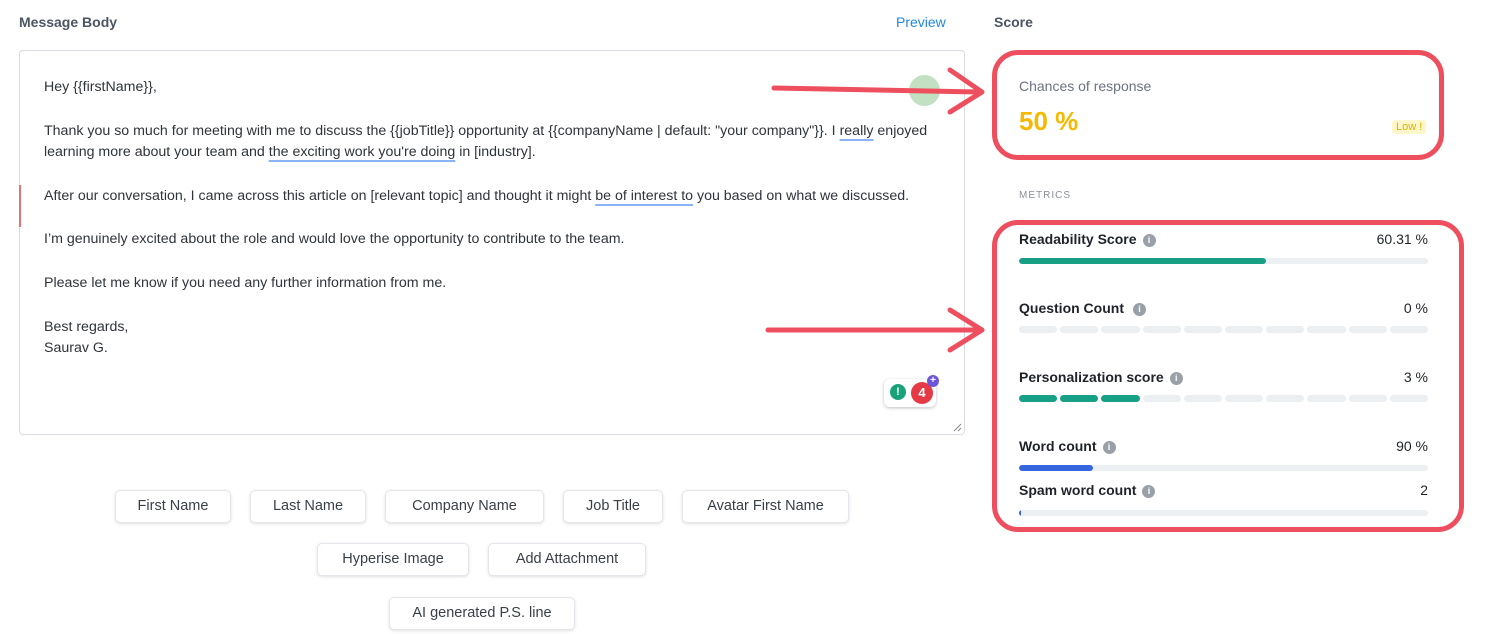 This screenshot has height=634, width=1488. I want to click on suggestion-underline: really, so click(857, 131).